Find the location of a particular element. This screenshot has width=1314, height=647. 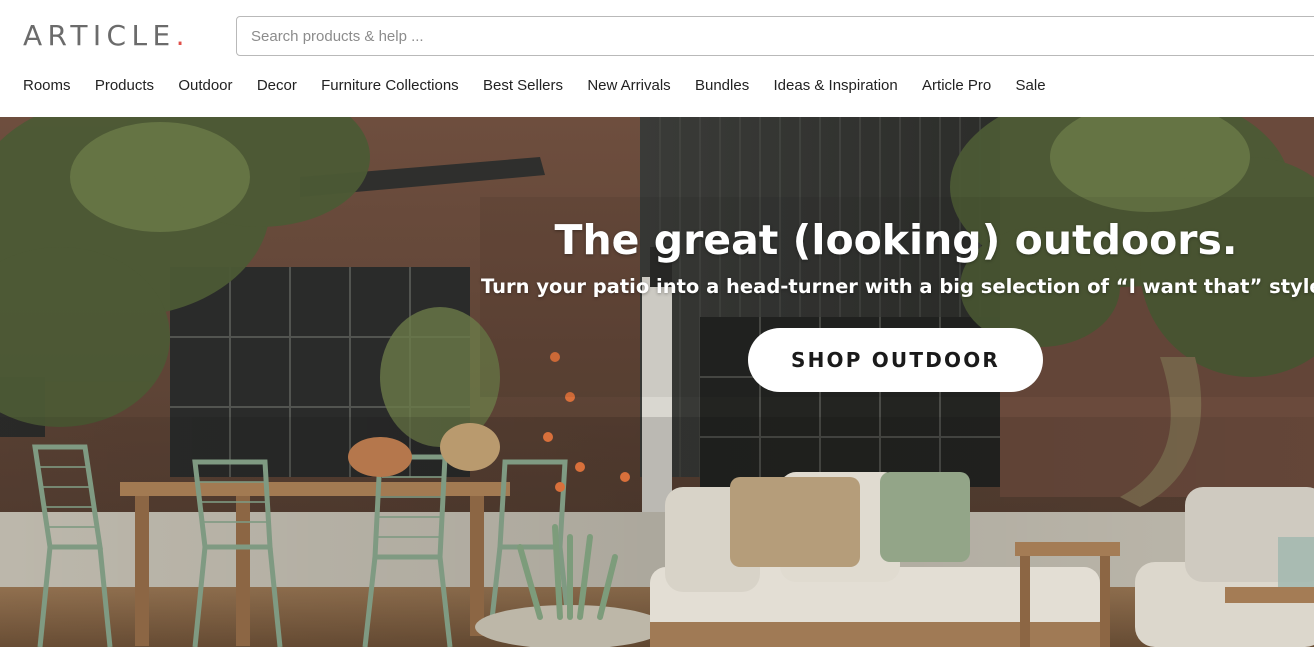

nav-item-new-arrivals: New Arrivals is located at coordinates (628, 86).